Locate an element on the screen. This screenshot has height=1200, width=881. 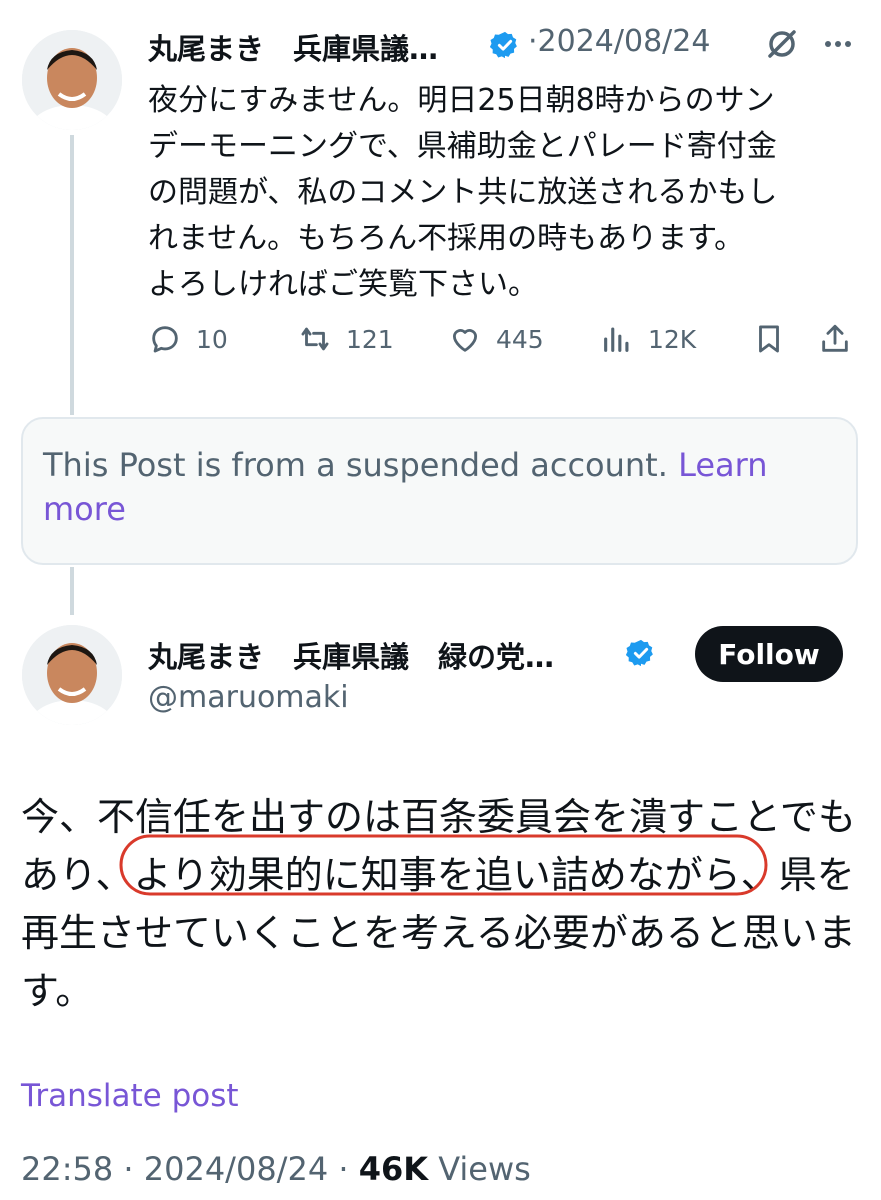
like-button: 445 is located at coordinates (496, 339).